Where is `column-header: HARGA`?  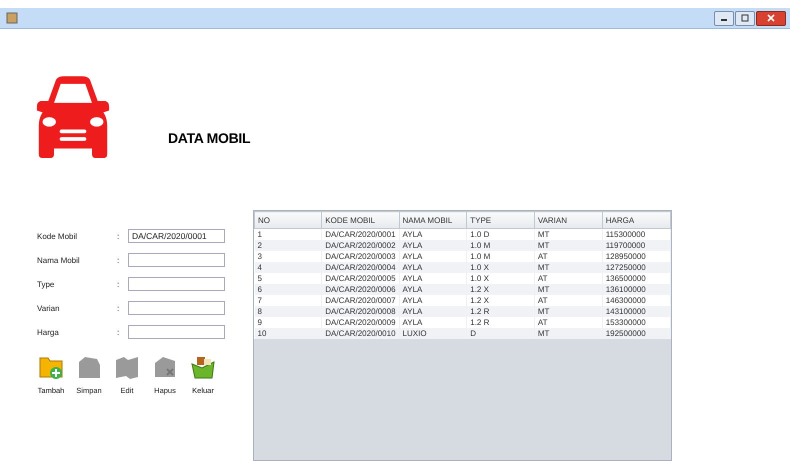
column-header: HARGA is located at coordinates (636, 220).